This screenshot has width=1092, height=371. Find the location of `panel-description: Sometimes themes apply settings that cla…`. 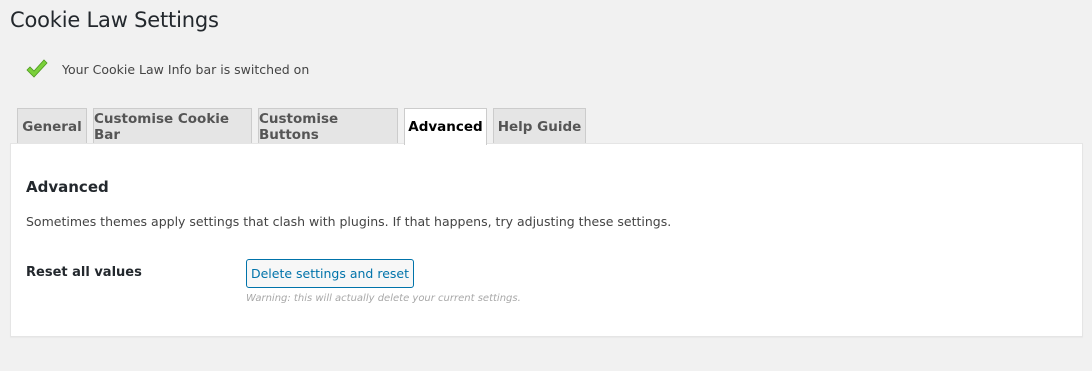

panel-description: Sometimes themes apply settings that cla… is located at coordinates (349, 221).